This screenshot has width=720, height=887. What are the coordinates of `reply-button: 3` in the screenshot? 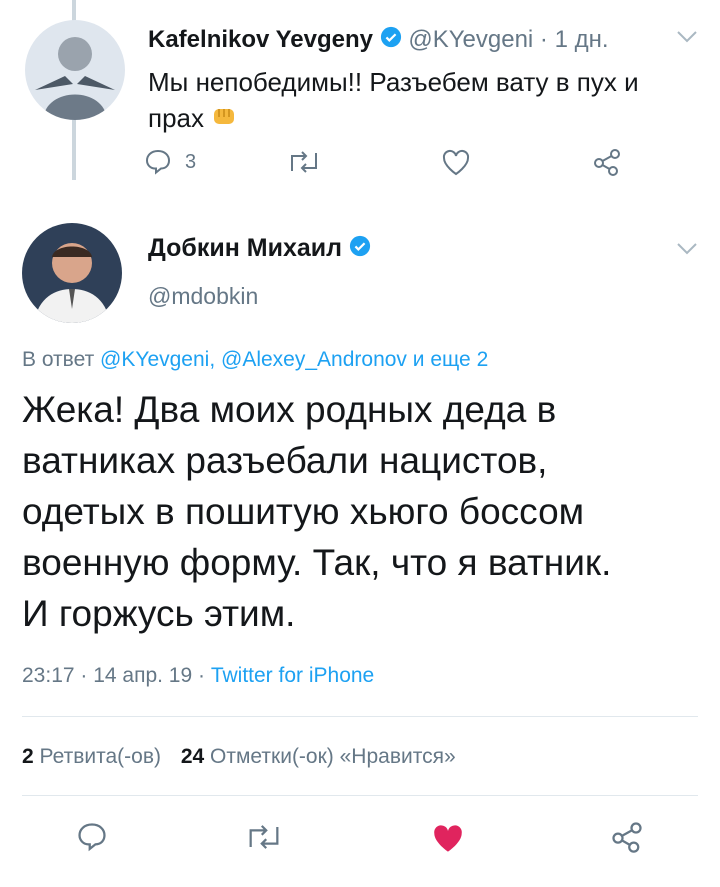 It's located at (169, 162).